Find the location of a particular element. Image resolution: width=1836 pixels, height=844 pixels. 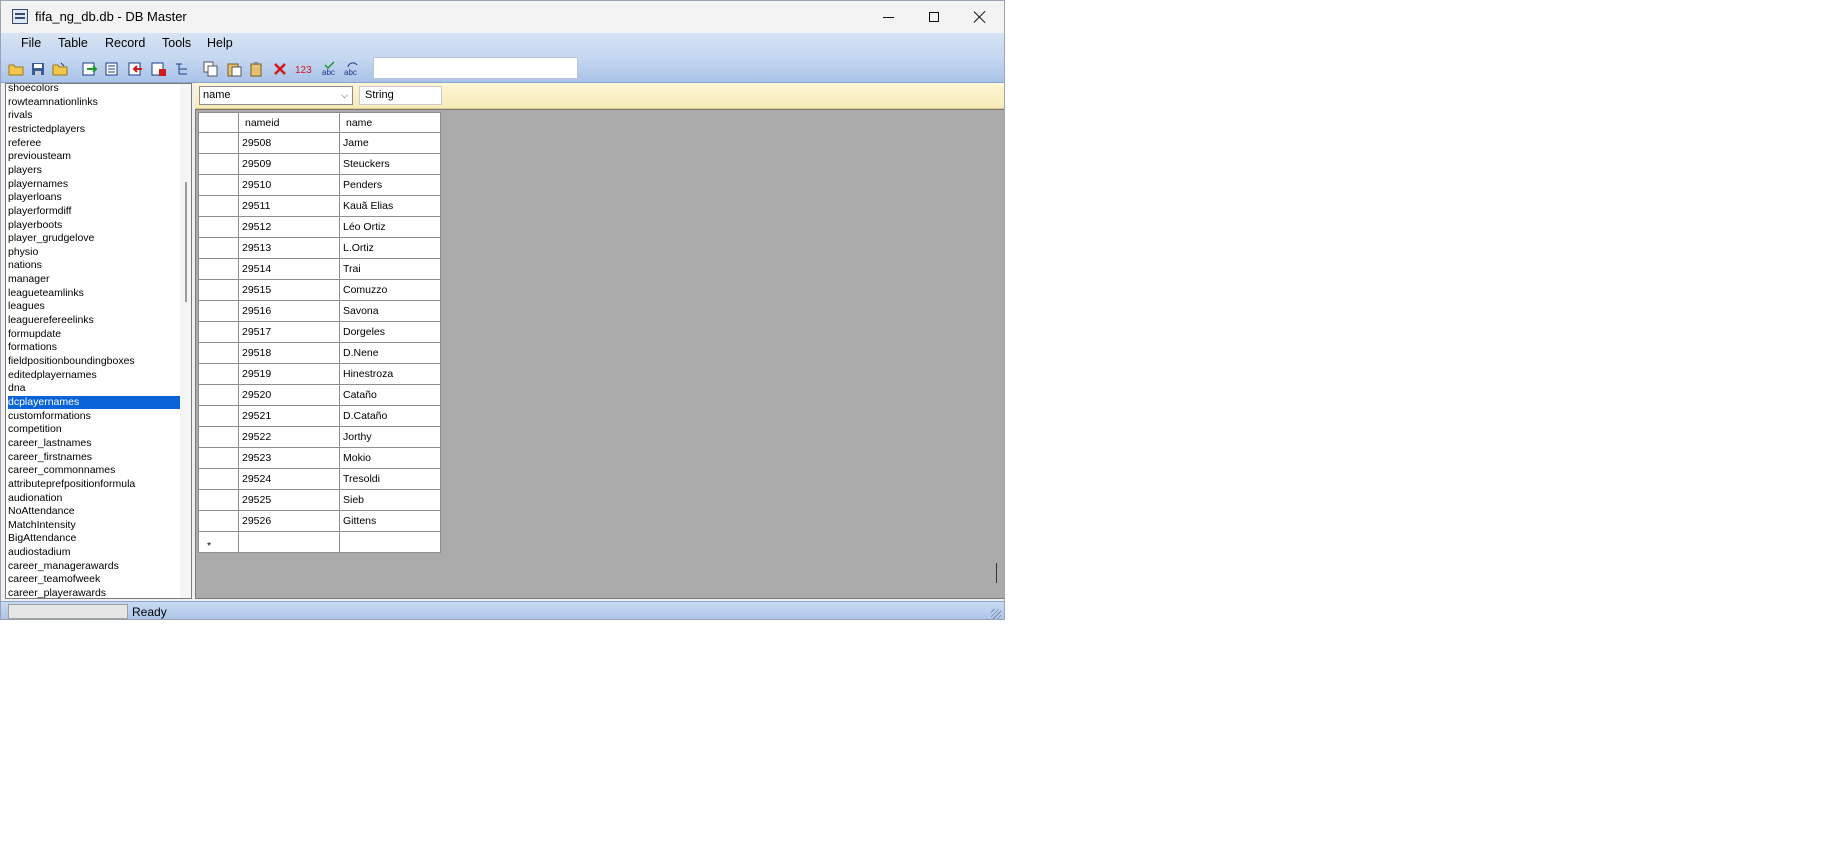

table-list-item: playerboots is located at coordinates (35, 225).